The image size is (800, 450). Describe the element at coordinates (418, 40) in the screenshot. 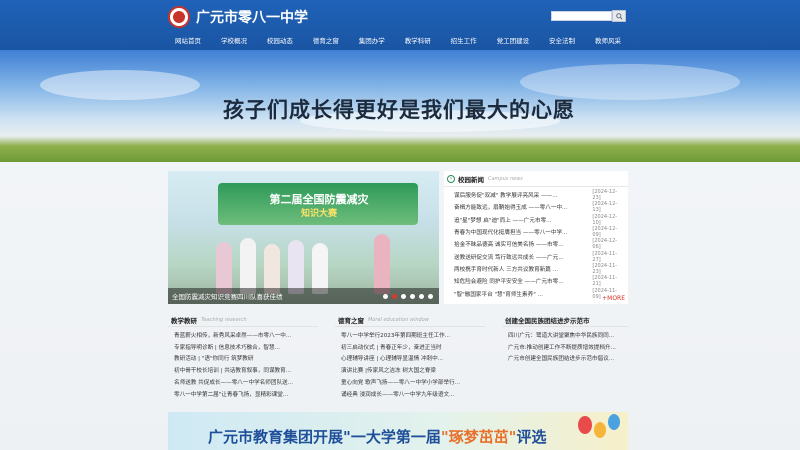

I see `nav-teaching-research: 教学科研` at that location.